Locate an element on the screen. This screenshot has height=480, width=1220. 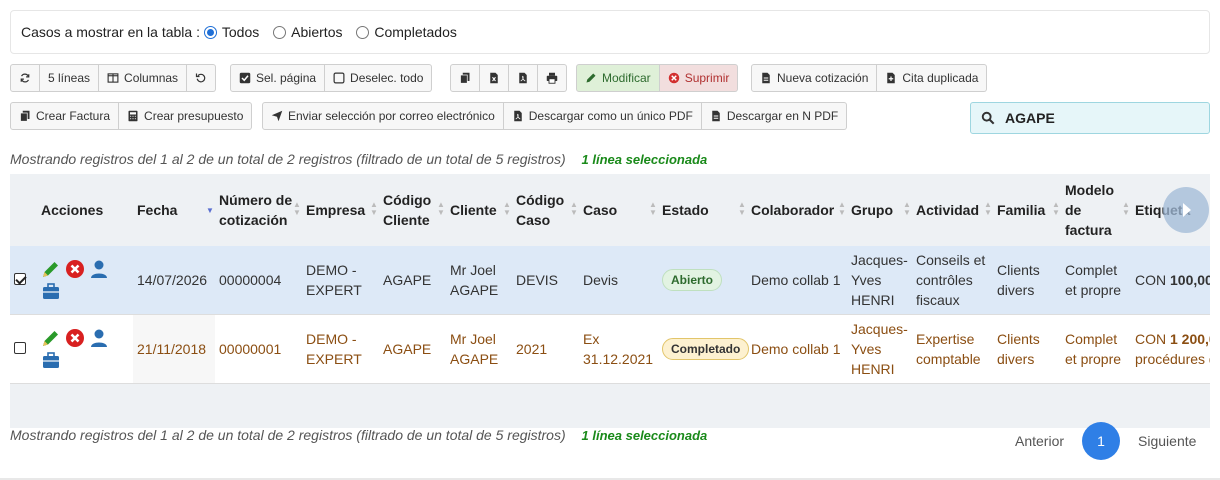
familia-cell: Clients divers is located at coordinates (1027, 349).